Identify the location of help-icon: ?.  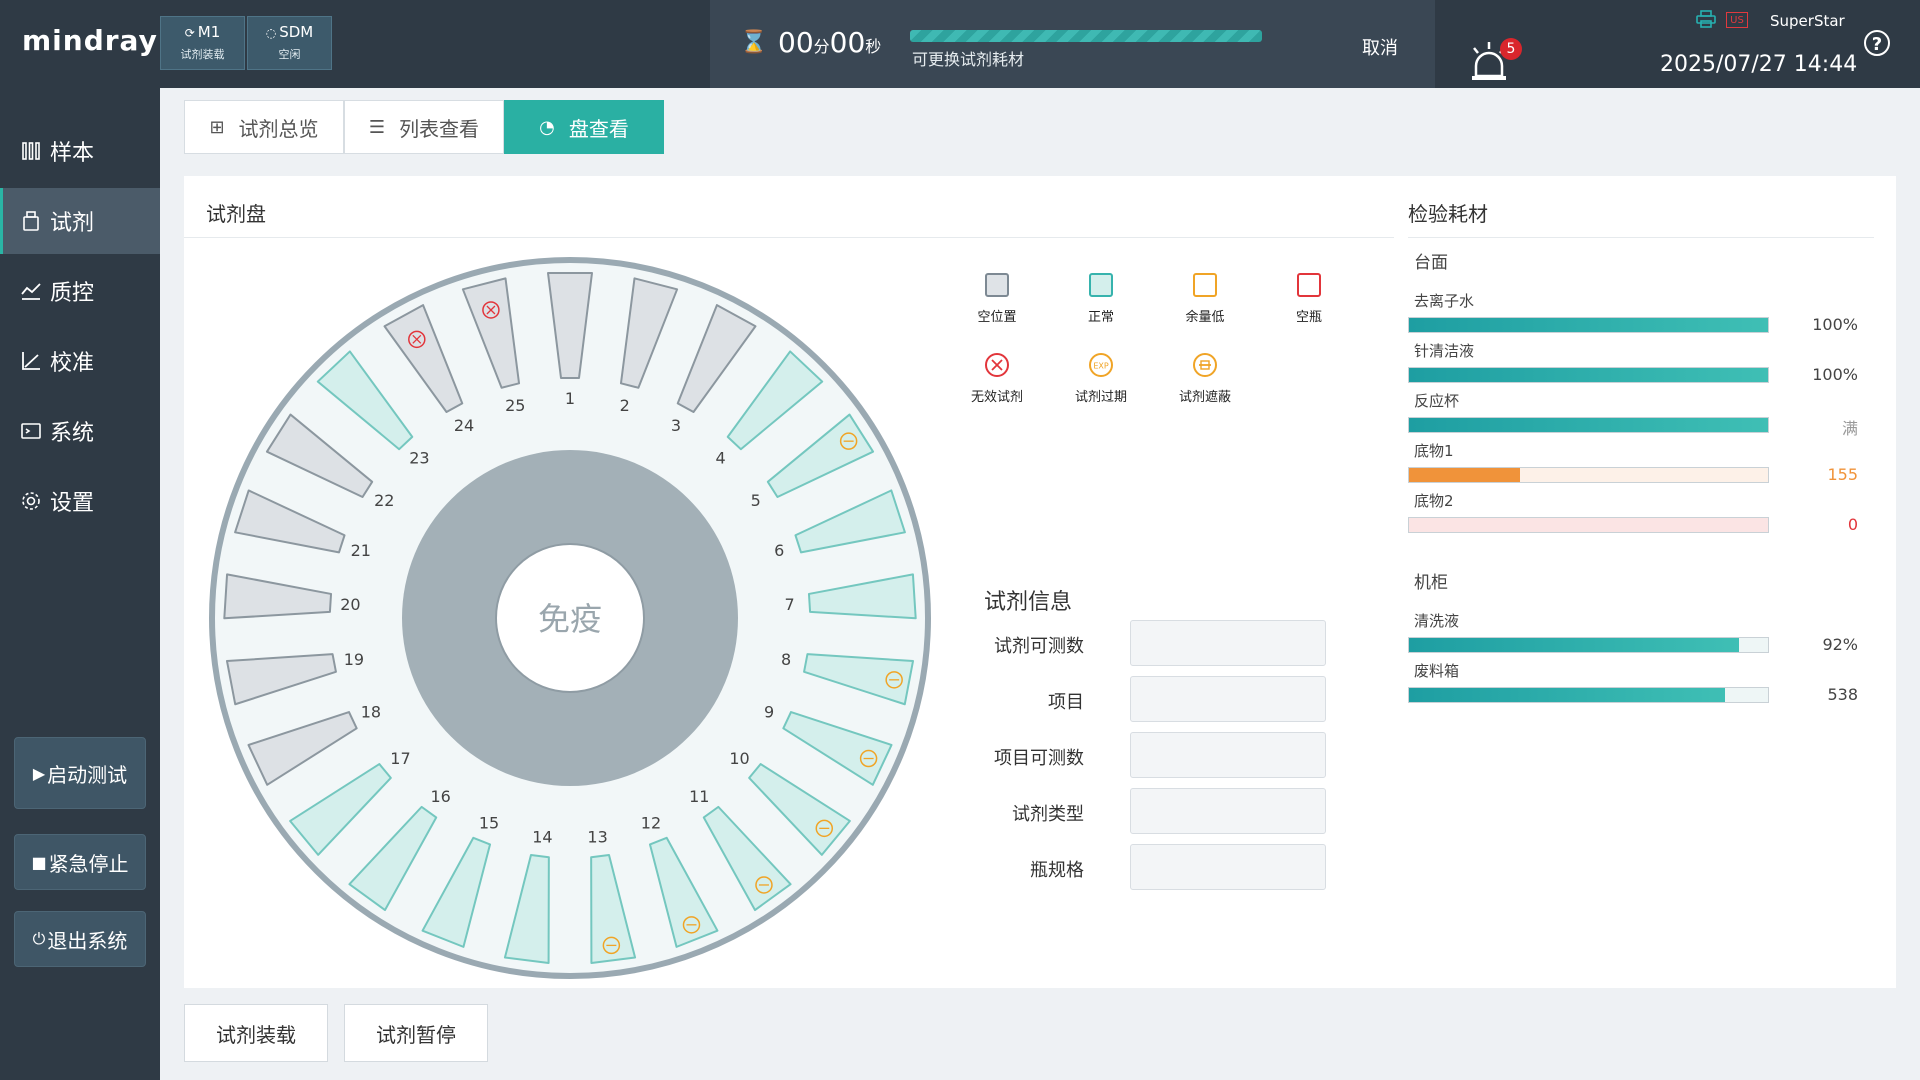
(1877, 43).